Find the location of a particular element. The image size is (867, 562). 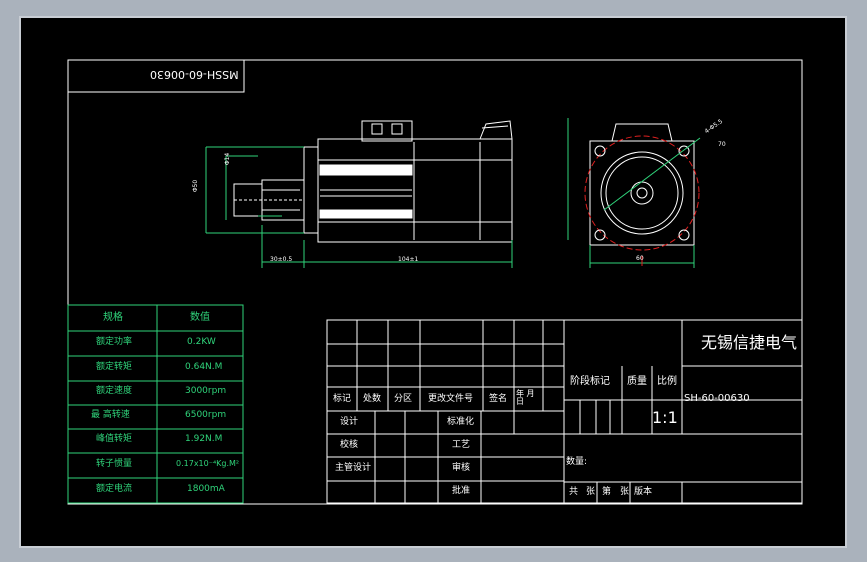

sign-role: 校核 is located at coordinates (349, 445).